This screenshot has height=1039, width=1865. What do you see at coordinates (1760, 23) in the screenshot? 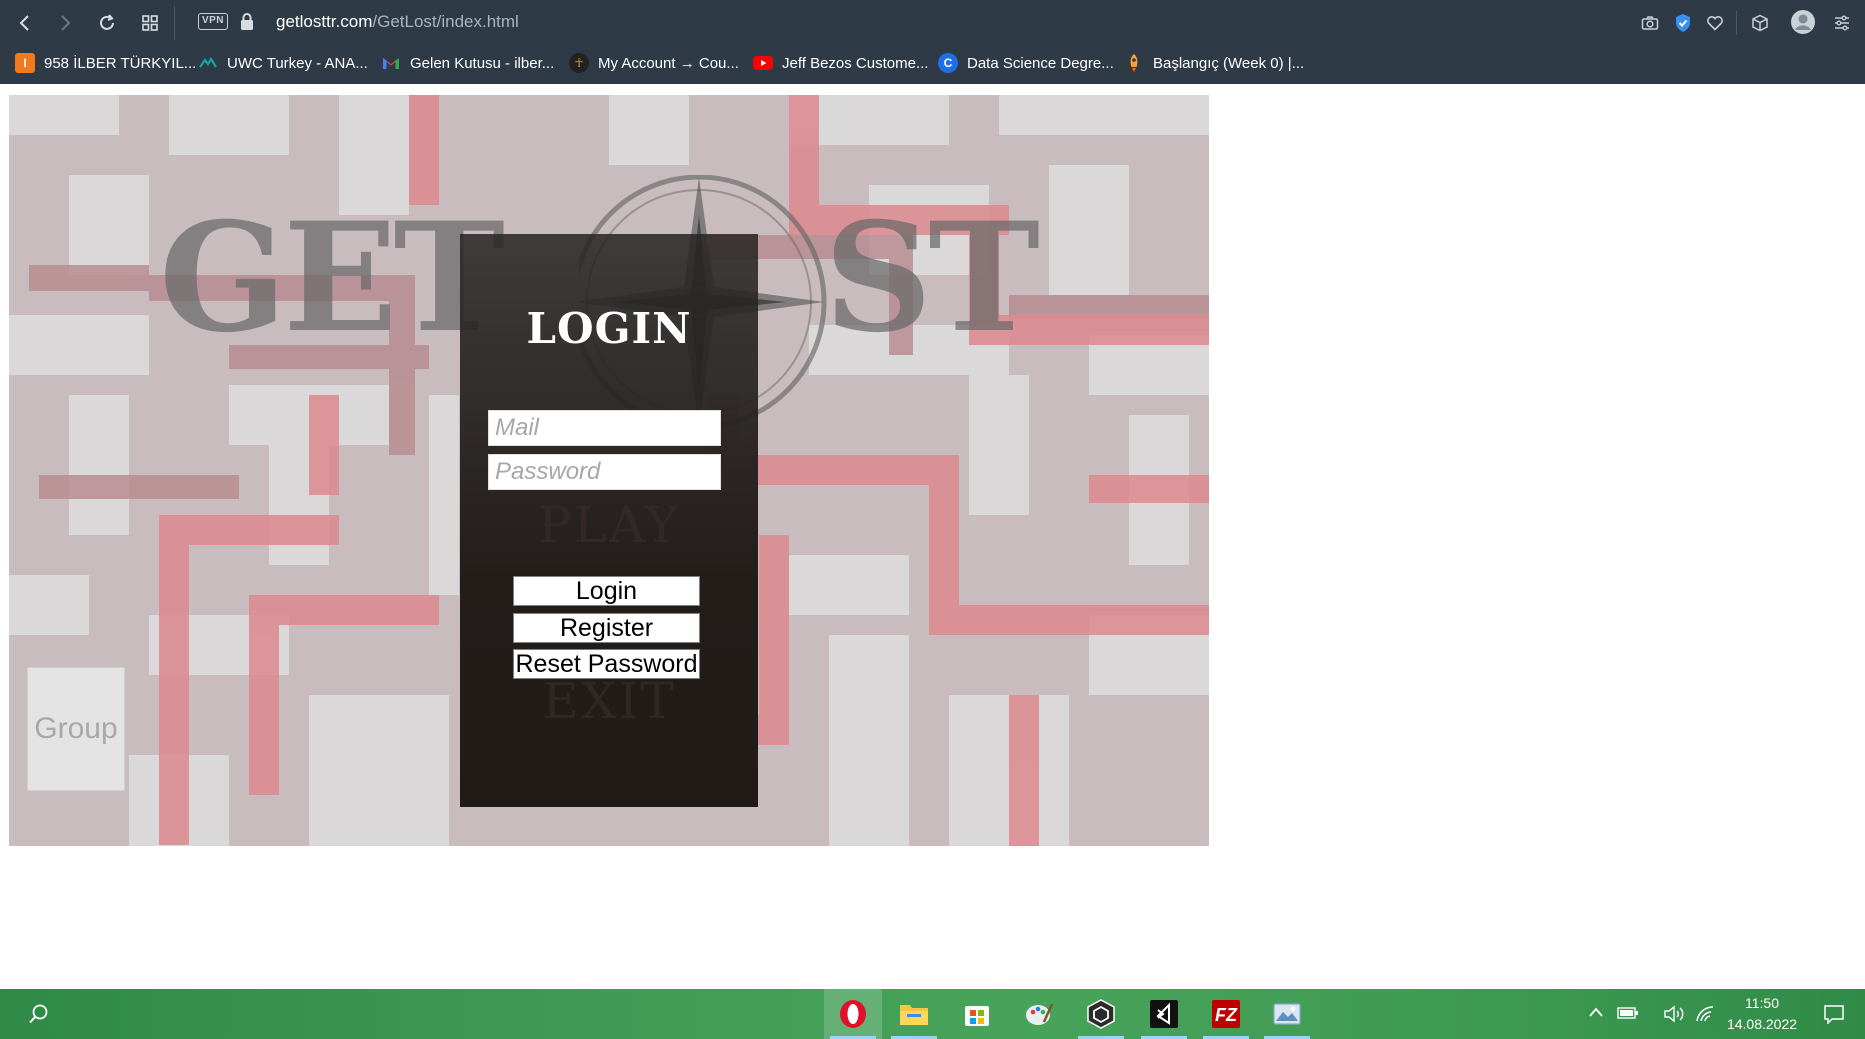
I see `extensions-cube-icon` at bounding box center [1760, 23].